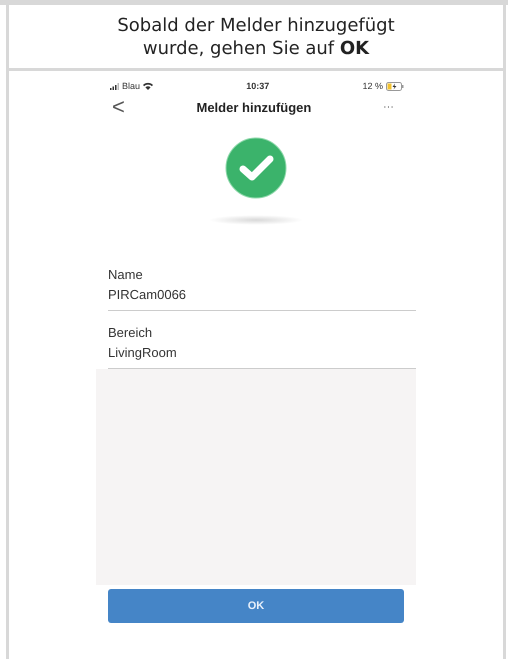  What do you see at coordinates (372, 86) in the screenshot?
I see `battery-text: 12 %` at bounding box center [372, 86].